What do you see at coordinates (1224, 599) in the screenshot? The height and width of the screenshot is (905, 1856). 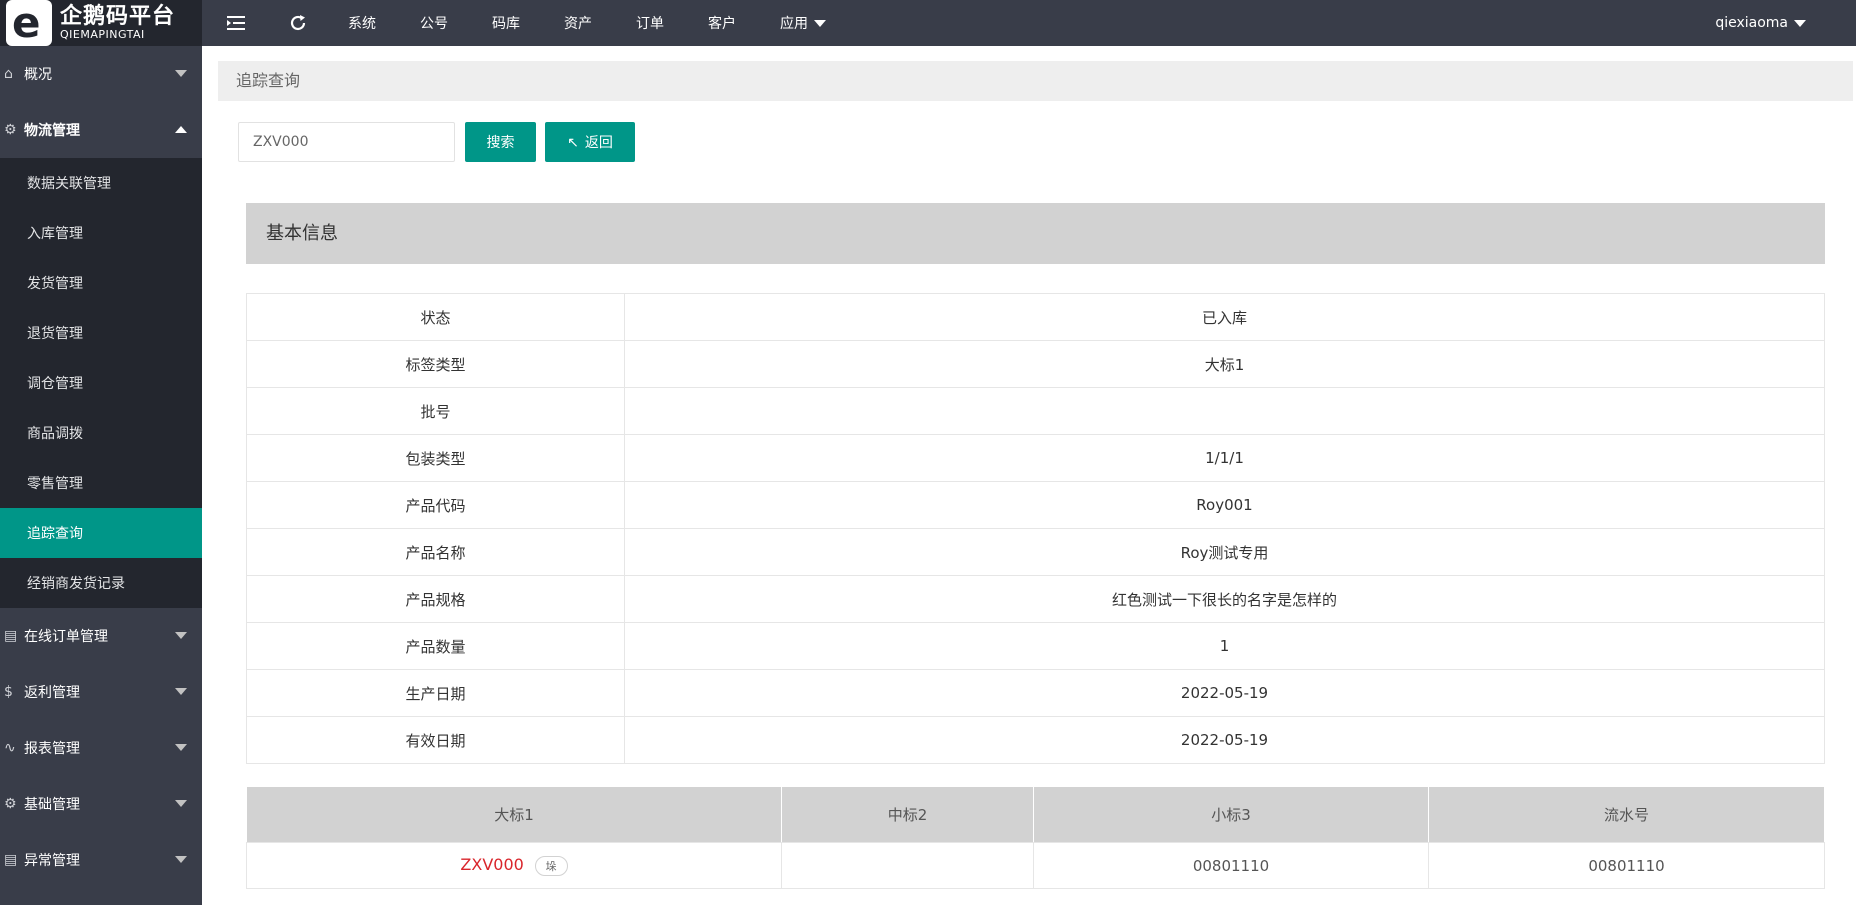 I see `row-value: 红色测试一下很长的名字是怎样的` at bounding box center [1224, 599].